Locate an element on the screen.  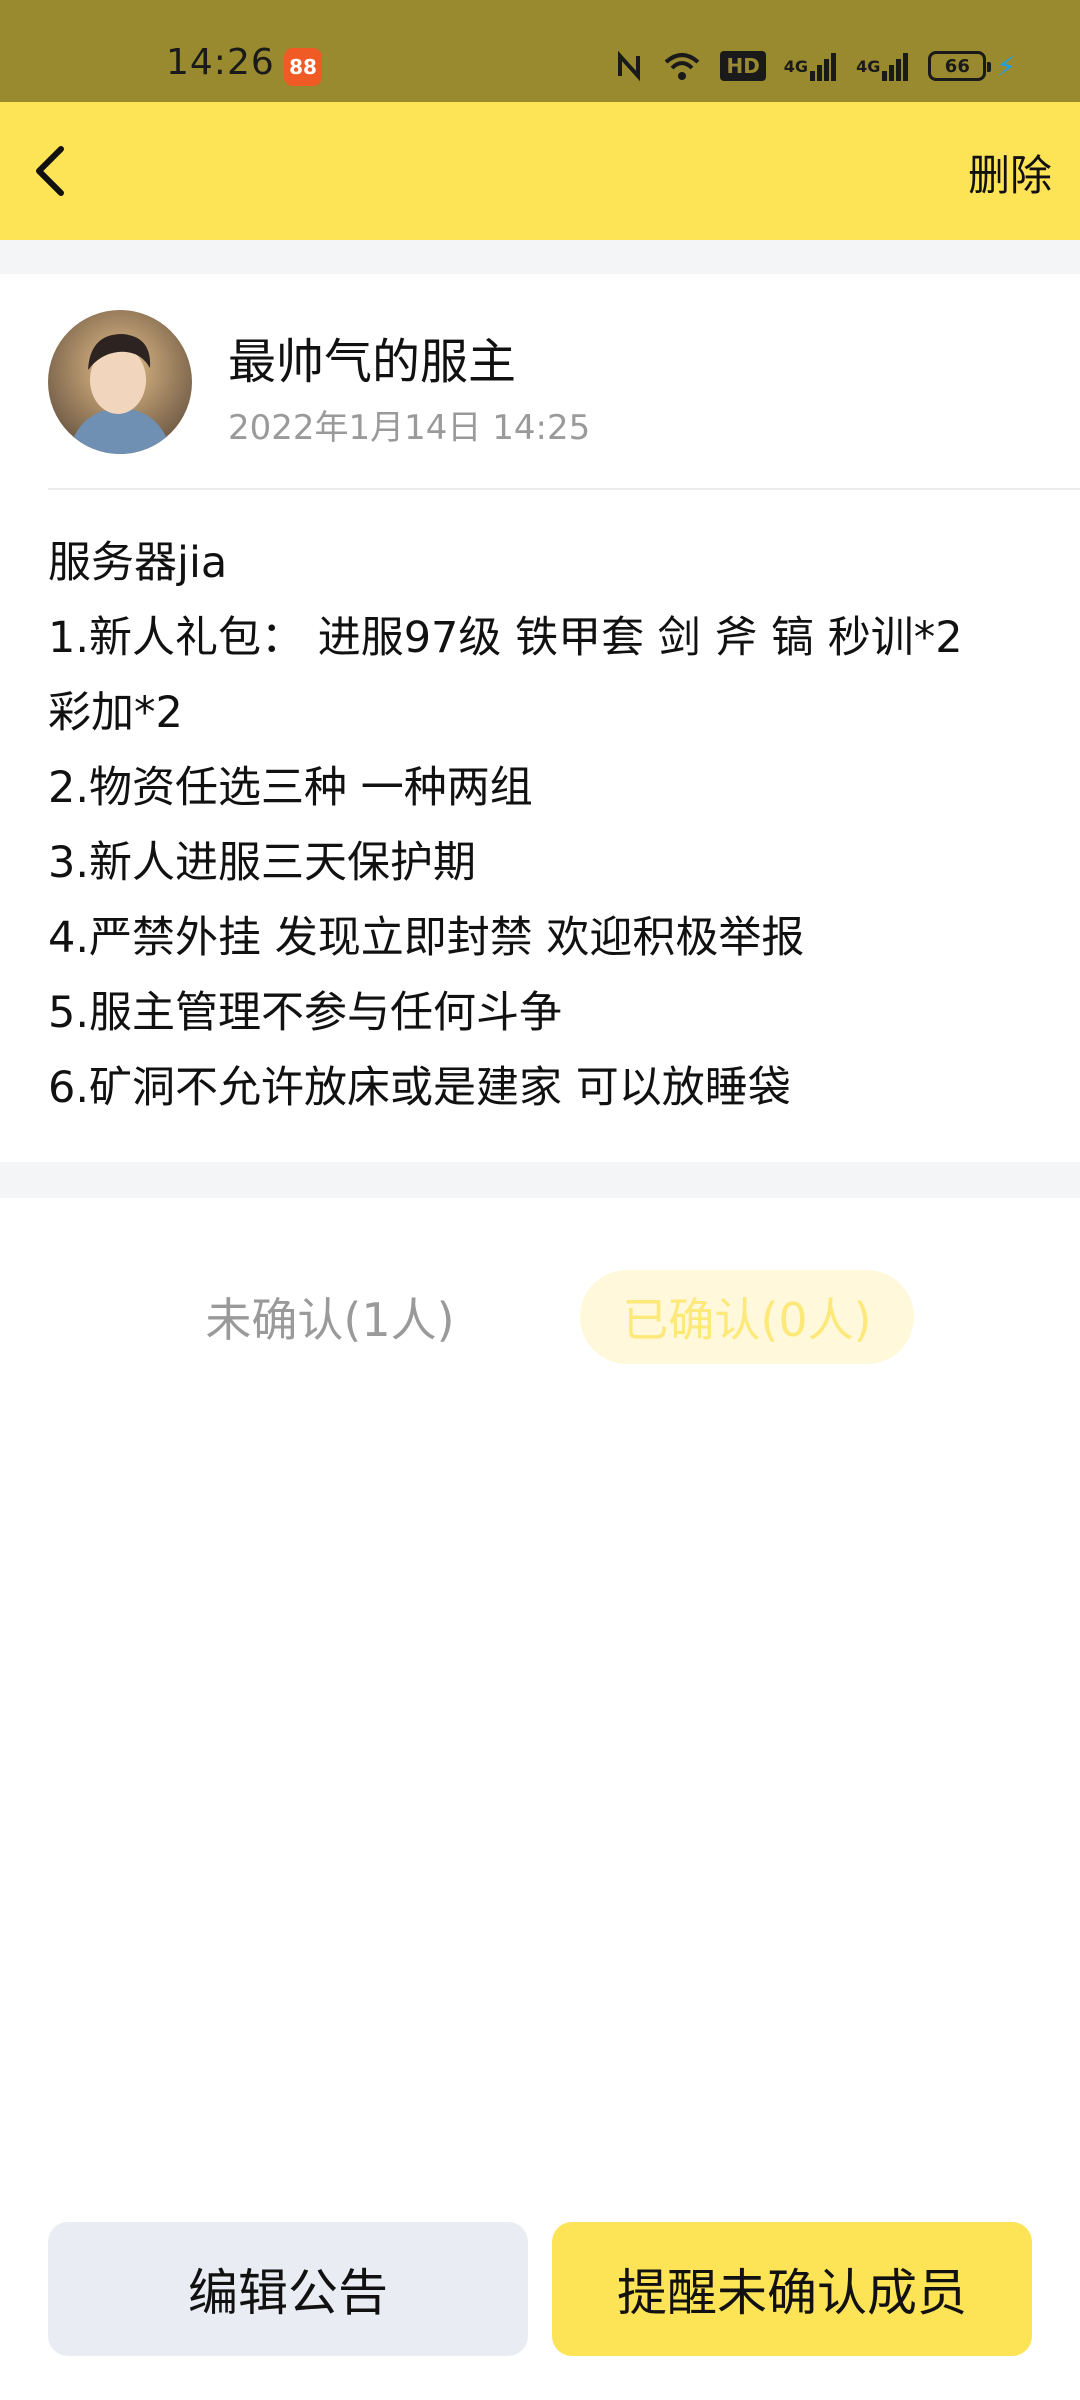
battery-level: 66 is located at coordinates (960, 66).